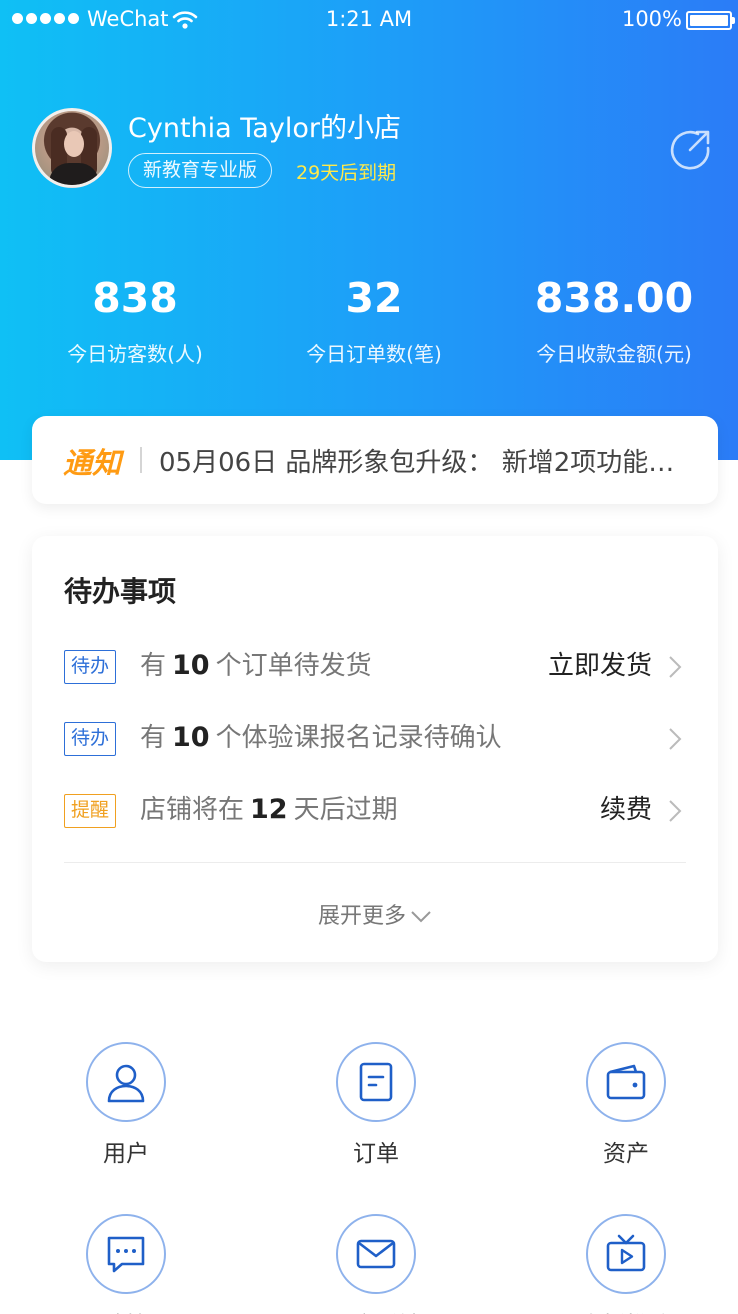  Describe the element at coordinates (141, 460) in the screenshot. I see `notice-divider` at that location.